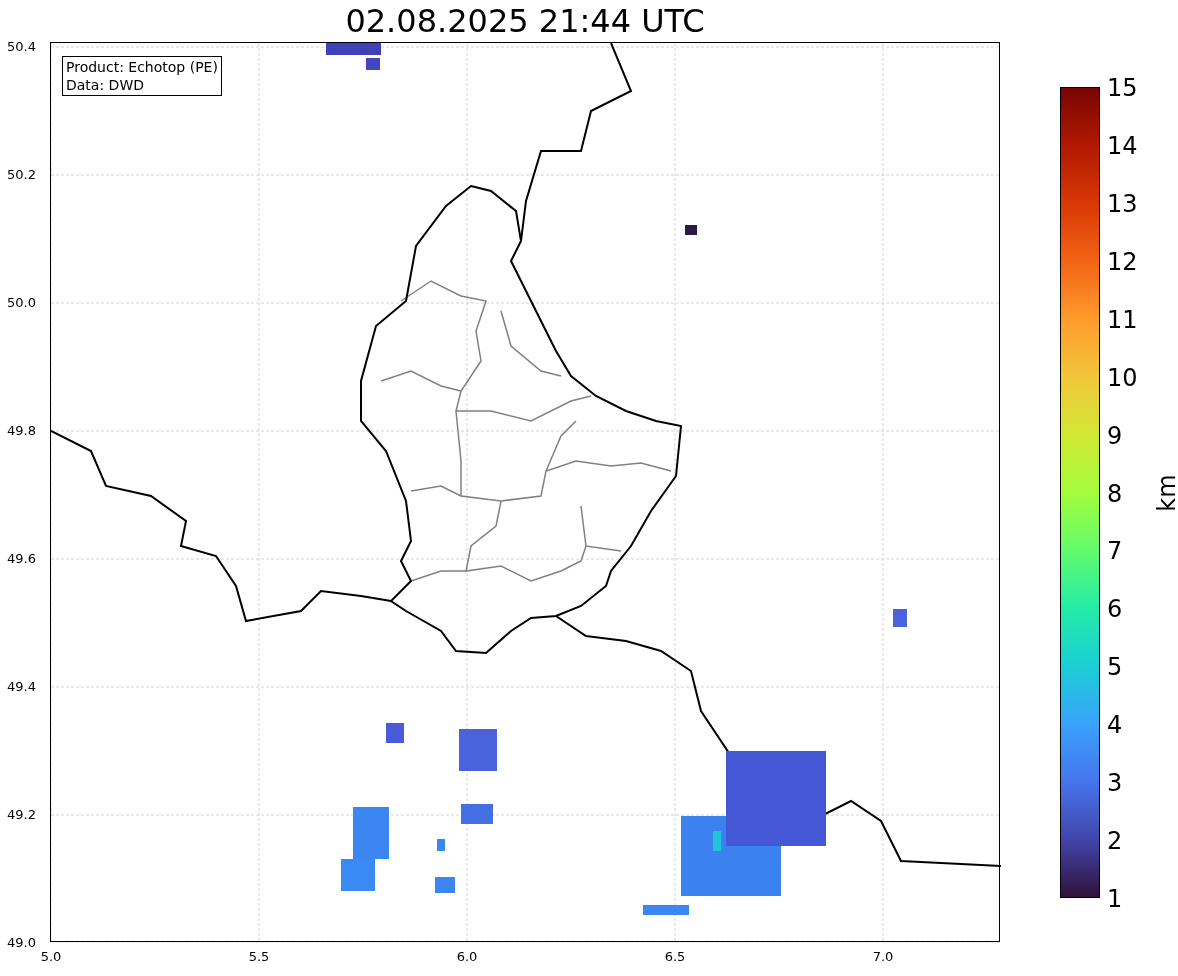  Describe the element at coordinates (21, 175) in the screenshot. I see `y-tick-label: 50.2` at that location.